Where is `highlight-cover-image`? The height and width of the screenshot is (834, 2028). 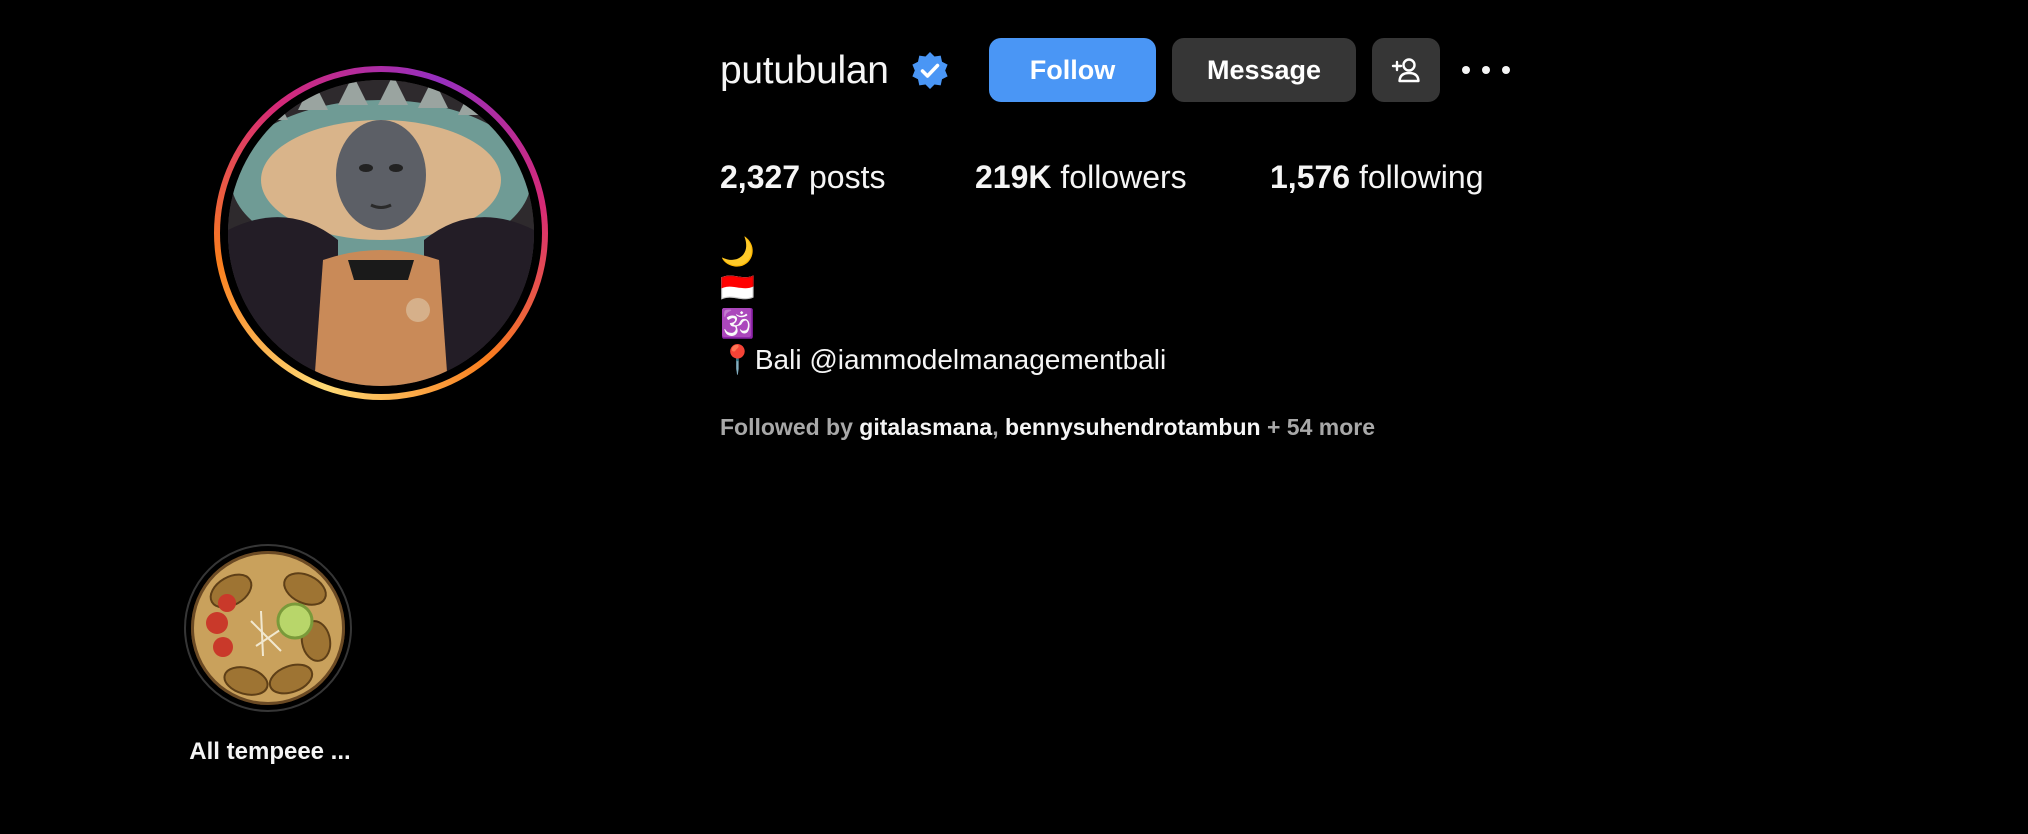
highlight-cover-image is located at coordinates (268, 628).